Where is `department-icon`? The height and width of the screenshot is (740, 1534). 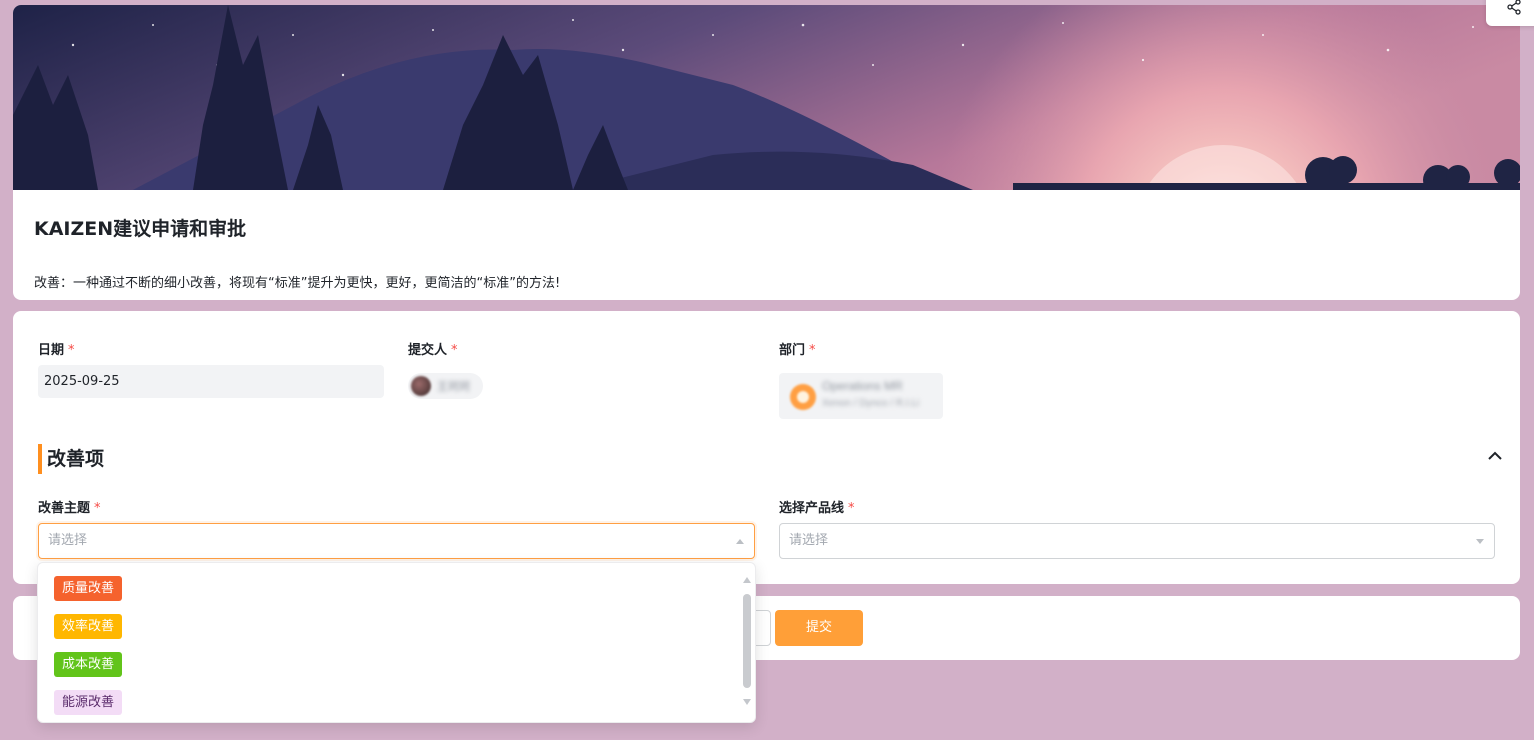
department-icon is located at coordinates (803, 397).